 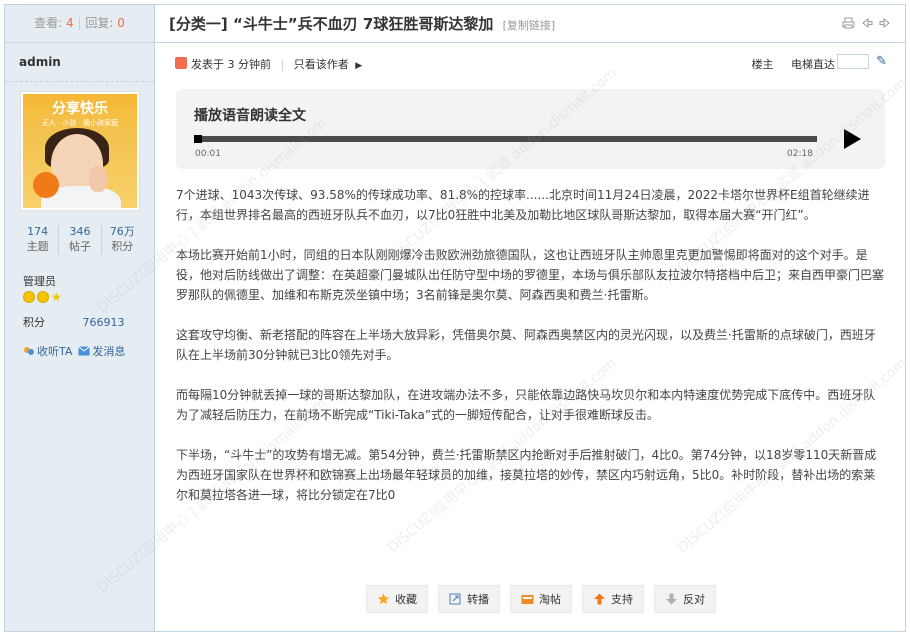 I want to click on previous-thread-icon, so click(x=867, y=23).